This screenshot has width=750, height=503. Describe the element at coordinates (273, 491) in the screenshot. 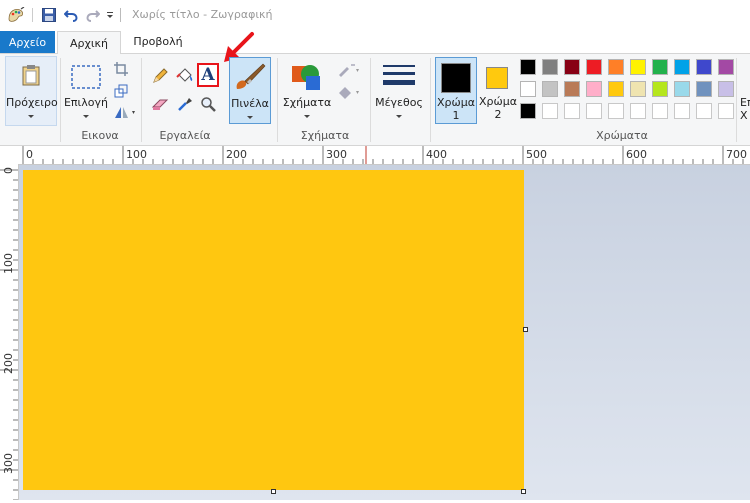

I see `resize-handle-bottom` at that location.